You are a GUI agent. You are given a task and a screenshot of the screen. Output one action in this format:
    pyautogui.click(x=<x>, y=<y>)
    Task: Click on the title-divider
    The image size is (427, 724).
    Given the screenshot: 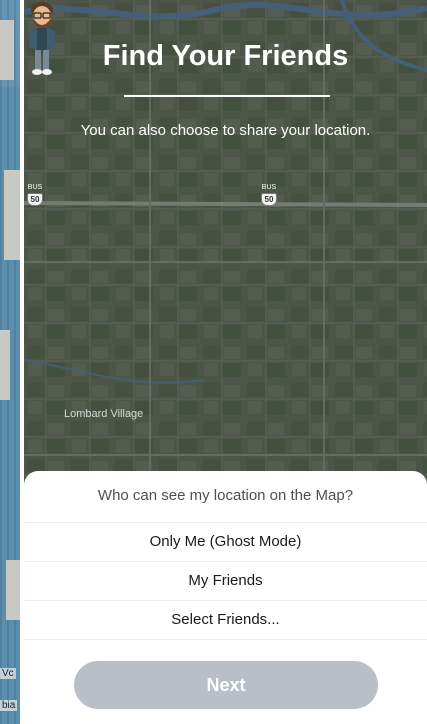 What is the action you would take?
    pyautogui.click(x=227, y=96)
    